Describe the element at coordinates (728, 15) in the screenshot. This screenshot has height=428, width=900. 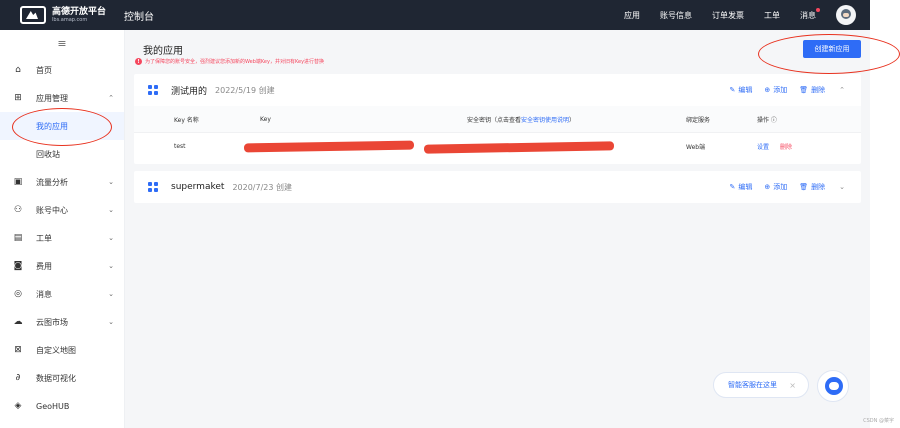
I see `nav-orders-invoices: 订单发票` at that location.